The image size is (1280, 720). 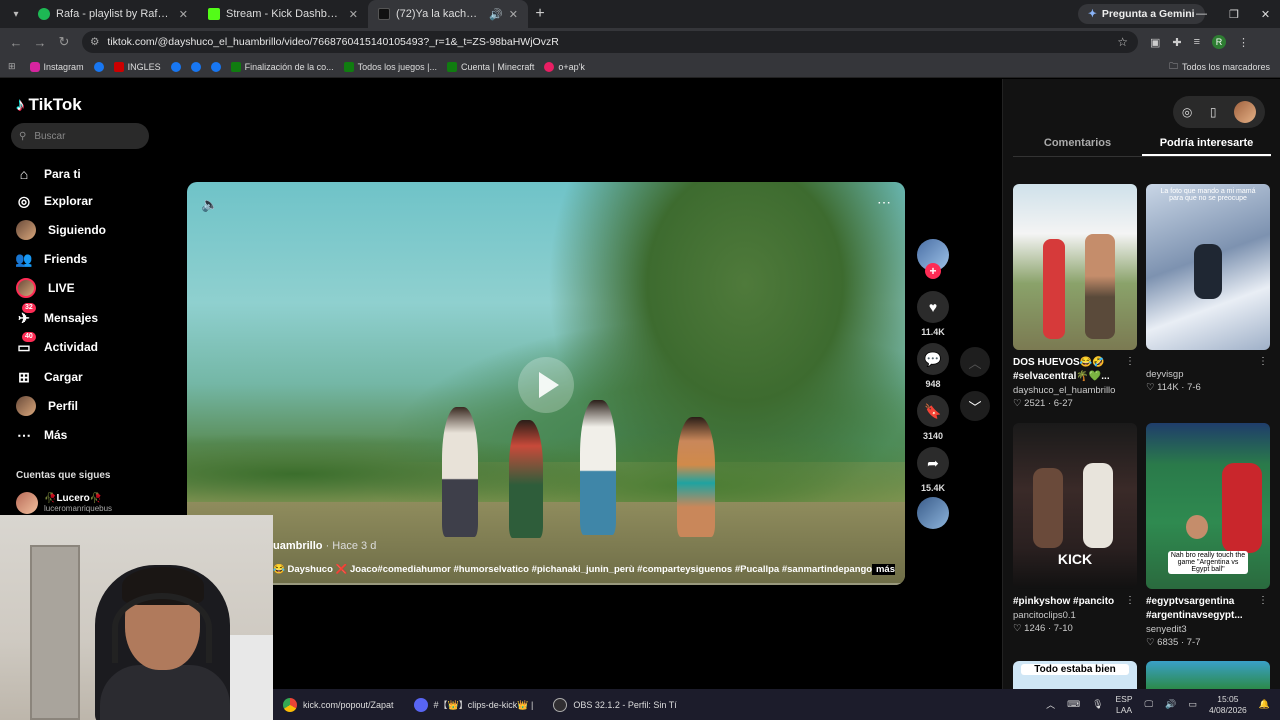 I want to click on taskbar-discord: #【👑】clips-de-kick👑 |, so click(x=474, y=704).